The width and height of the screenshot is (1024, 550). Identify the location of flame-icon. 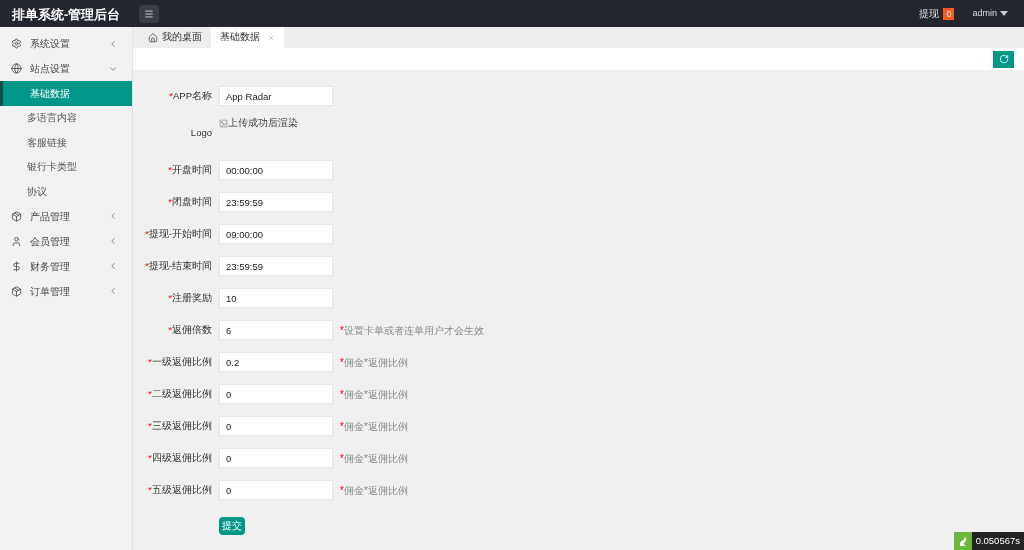
(962, 541).